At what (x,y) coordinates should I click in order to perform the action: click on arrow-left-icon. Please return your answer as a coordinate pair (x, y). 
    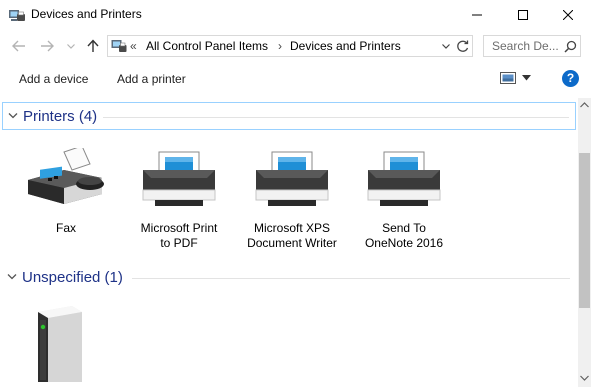
    Looking at the image, I should click on (18, 46).